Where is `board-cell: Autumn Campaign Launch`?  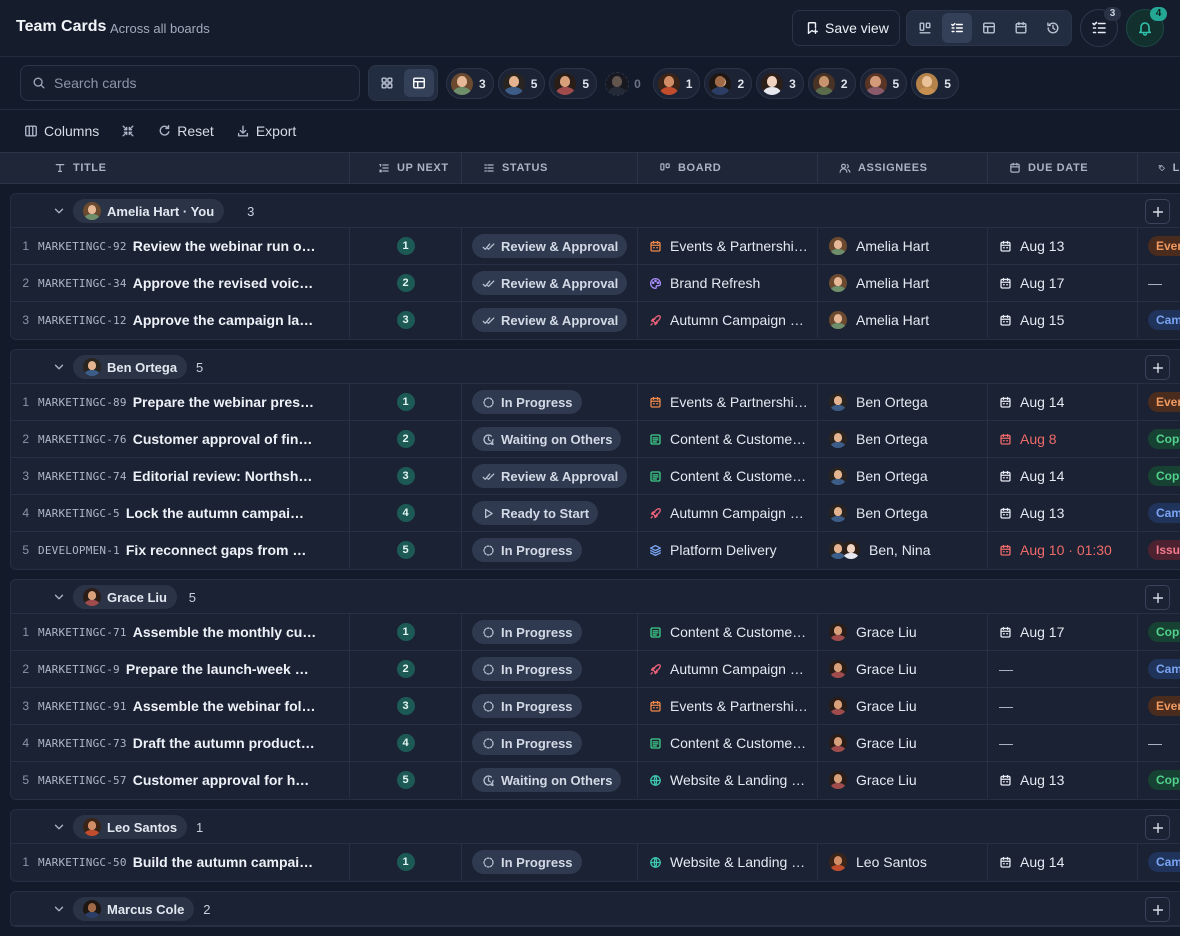 board-cell: Autumn Campaign Launch is located at coordinates (728, 669).